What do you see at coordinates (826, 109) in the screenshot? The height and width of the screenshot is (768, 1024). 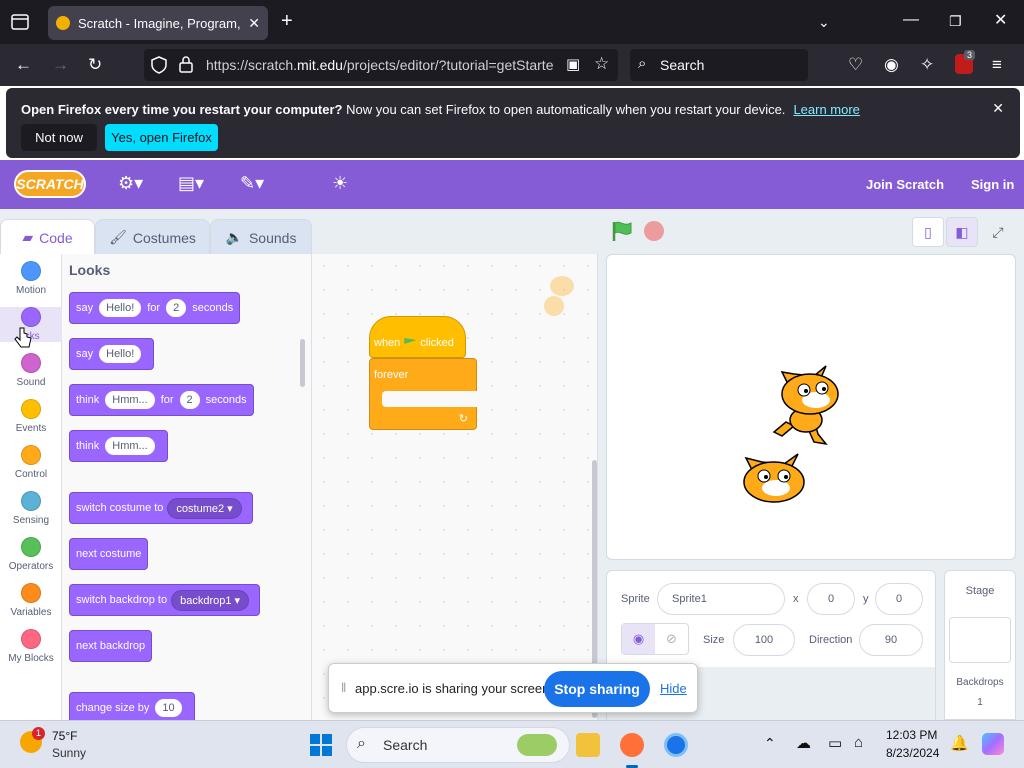 I see `learn-more-link: Learn more` at bounding box center [826, 109].